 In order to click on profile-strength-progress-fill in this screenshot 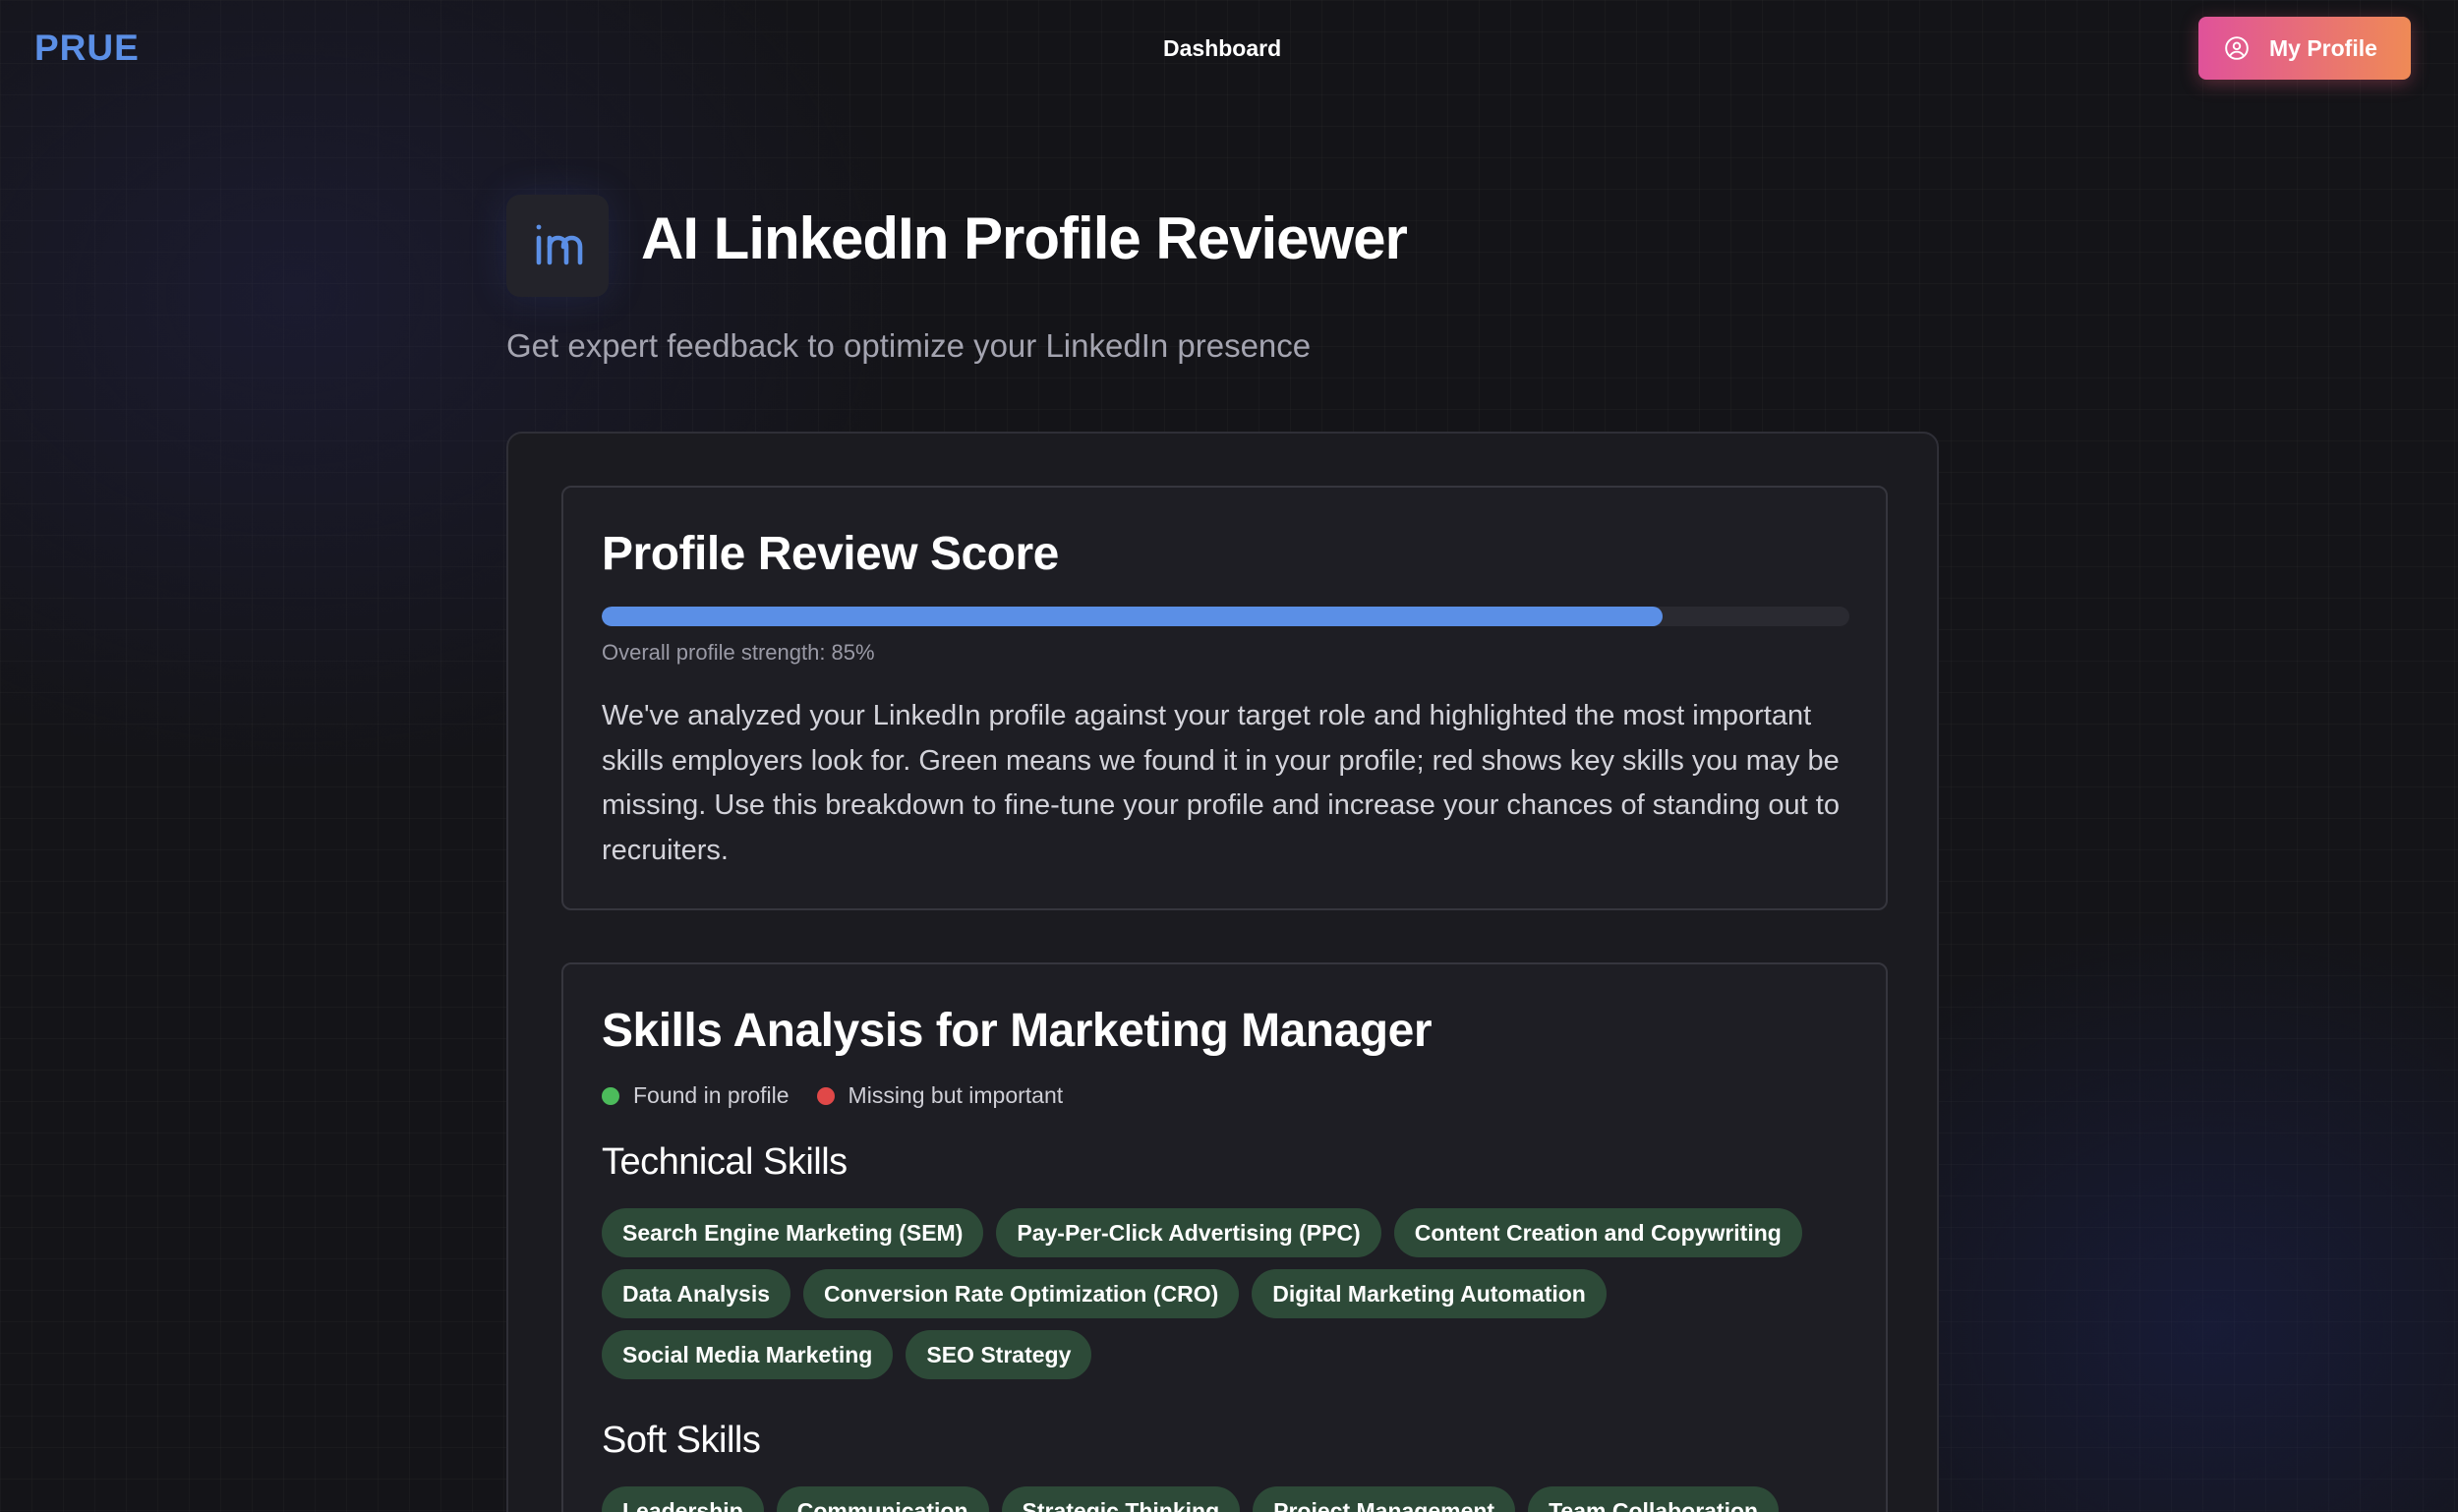, I will do `click(1132, 616)`.